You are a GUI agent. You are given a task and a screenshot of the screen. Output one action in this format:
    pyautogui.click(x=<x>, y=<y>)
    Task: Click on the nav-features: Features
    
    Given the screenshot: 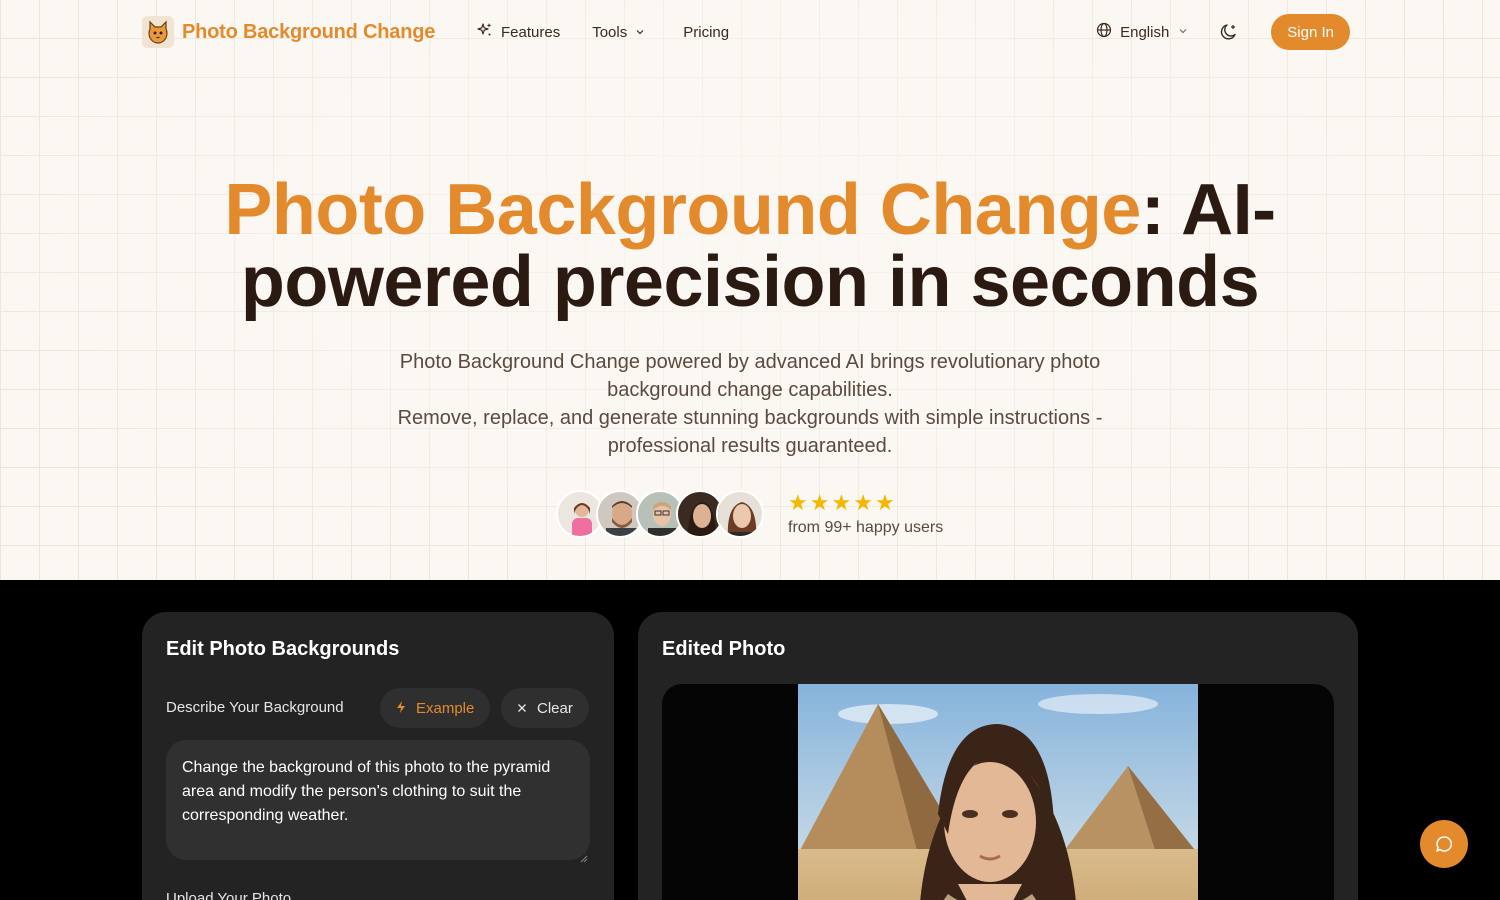 What is the action you would take?
    pyautogui.click(x=518, y=32)
    